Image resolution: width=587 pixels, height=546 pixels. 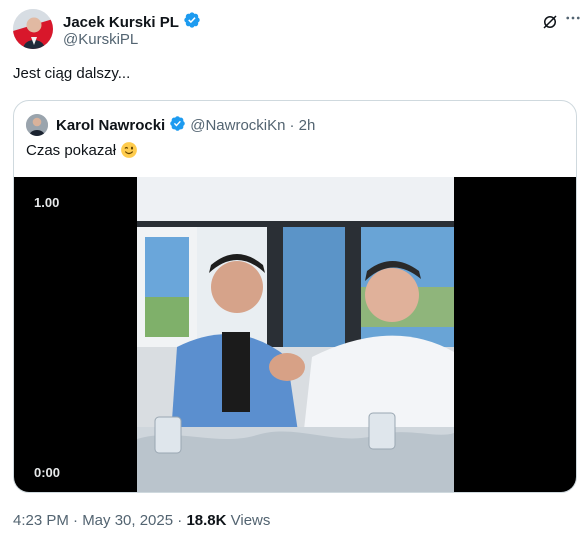 I want to click on post-meta: 4:23 PM · May 30, 2025 · 18.8K Views, so click(x=141, y=520).